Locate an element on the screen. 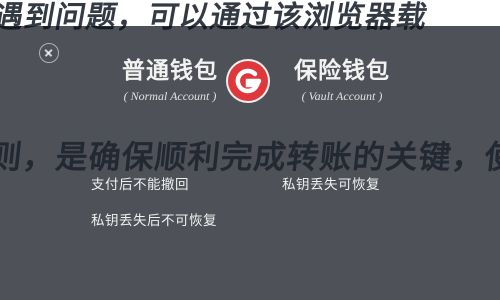 The image size is (500, 300). vault-account-subtitle: ( Vault Account ) is located at coordinates (342, 96).